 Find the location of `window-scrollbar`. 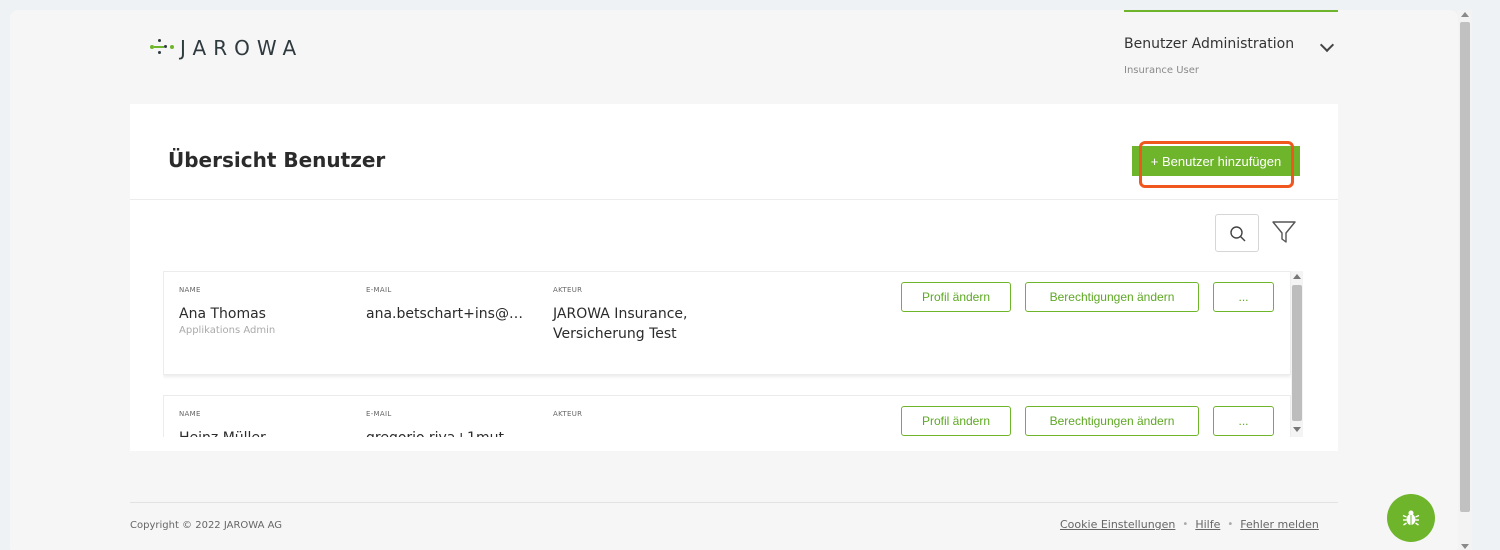

window-scrollbar is located at coordinates (1465, 280).